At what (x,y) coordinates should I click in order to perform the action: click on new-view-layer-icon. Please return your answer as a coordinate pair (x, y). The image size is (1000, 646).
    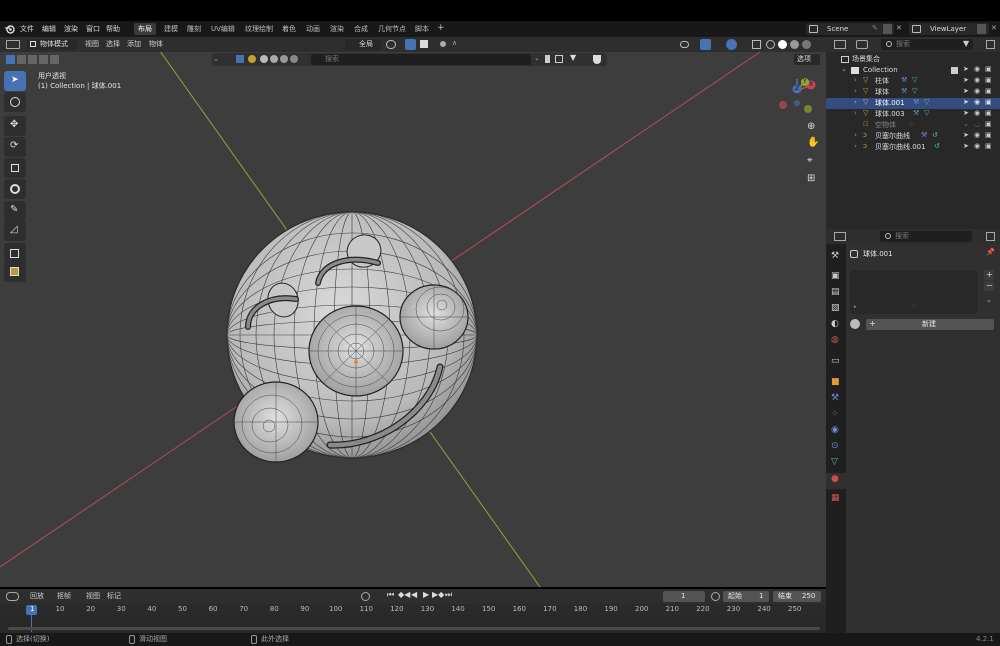
    Looking at the image, I should click on (981, 29).